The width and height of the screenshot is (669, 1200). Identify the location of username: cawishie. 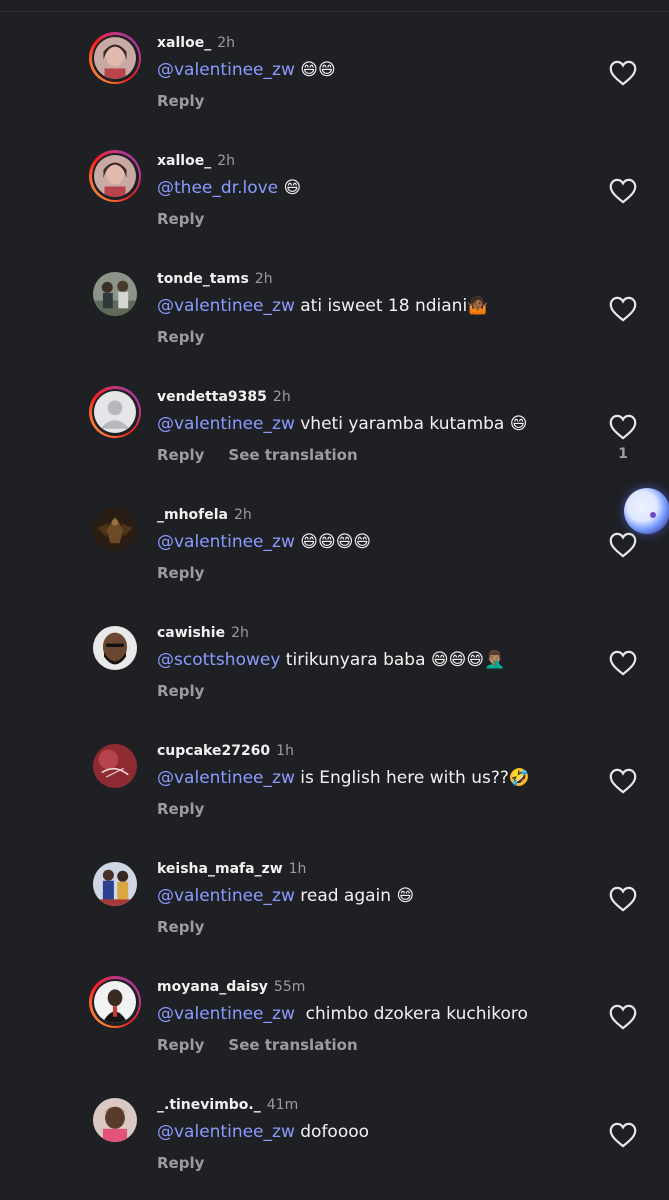
(191, 633).